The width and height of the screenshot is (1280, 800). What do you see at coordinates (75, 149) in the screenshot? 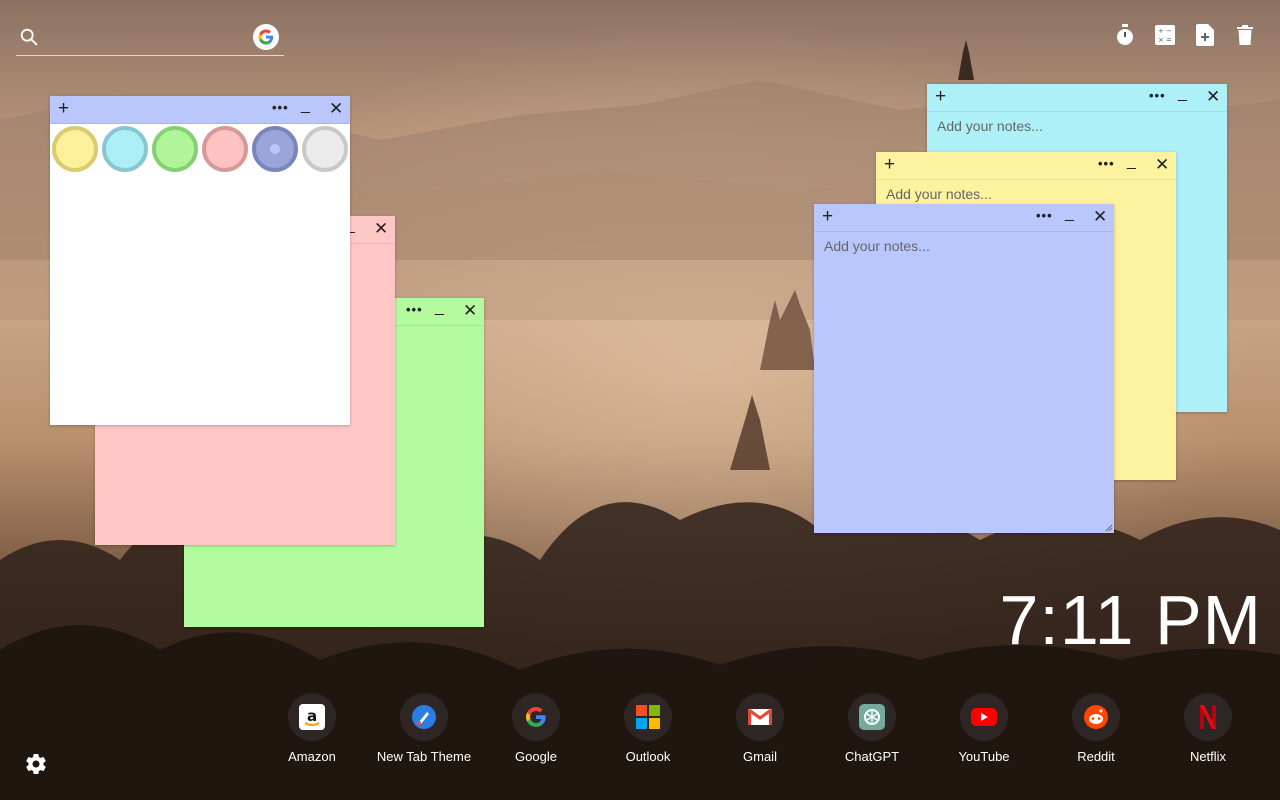
I see `color-swatch-yellow` at bounding box center [75, 149].